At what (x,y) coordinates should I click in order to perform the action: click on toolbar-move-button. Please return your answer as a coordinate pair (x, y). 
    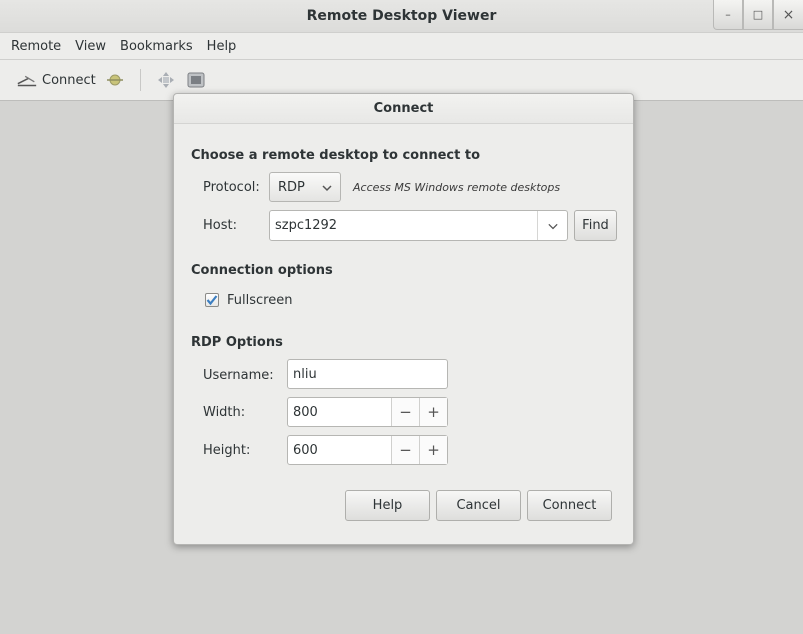
    Looking at the image, I should click on (166, 80).